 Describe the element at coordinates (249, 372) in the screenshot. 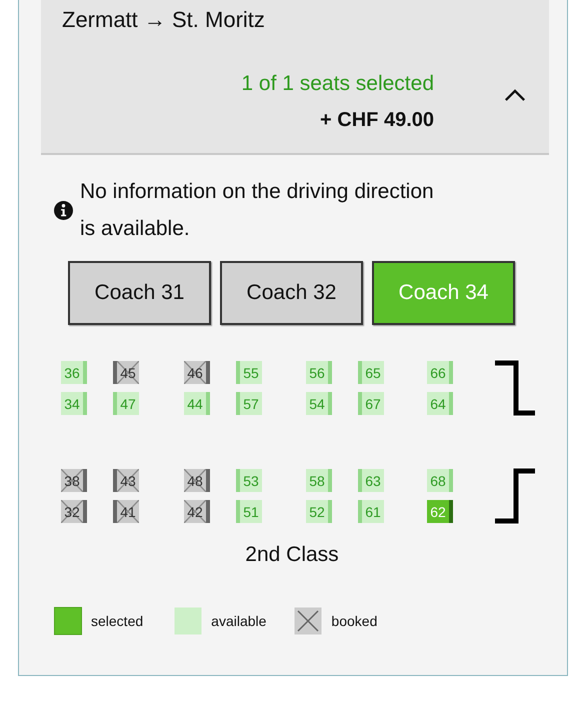

I see `seat: 55` at that location.